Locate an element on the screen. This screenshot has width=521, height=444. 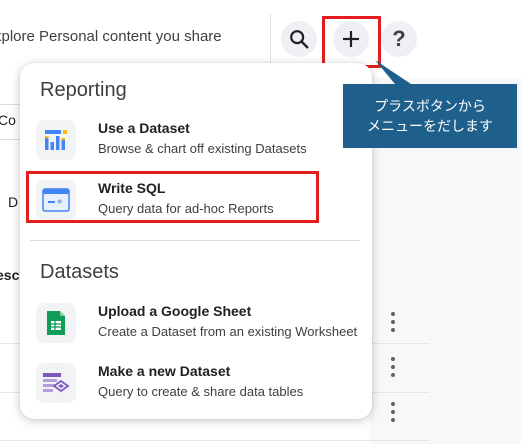
annotation-callout: プラスボタンから メニューをだします is located at coordinates (430, 116).